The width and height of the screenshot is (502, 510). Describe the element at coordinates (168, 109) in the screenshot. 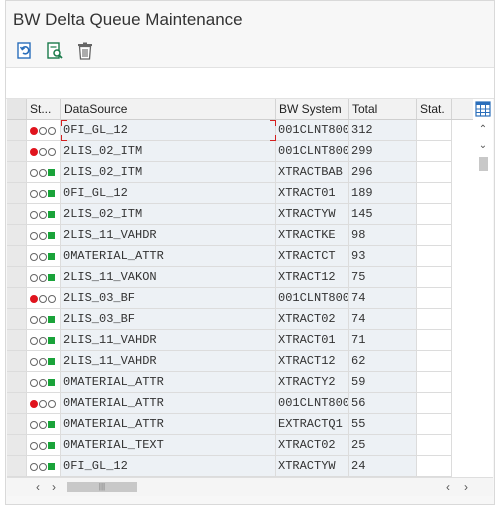

I see `column-header-datasource: DataSource` at that location.